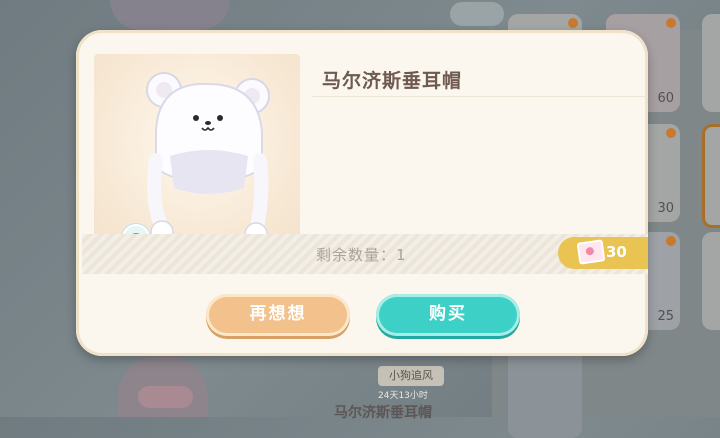 The width and height of the screenshot is (720, 438). I want to click on background-character, so click(170, 15).